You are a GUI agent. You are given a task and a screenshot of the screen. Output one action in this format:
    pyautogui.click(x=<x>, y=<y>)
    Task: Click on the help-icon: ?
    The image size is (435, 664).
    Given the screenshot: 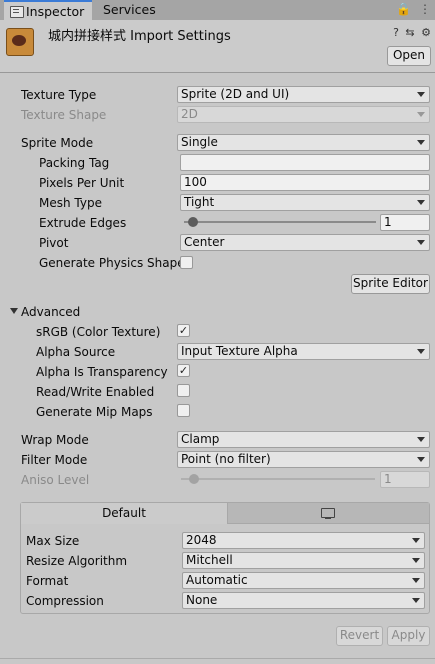 What is the action you would take?
    pyautogui.click(x=396, y=32)
    